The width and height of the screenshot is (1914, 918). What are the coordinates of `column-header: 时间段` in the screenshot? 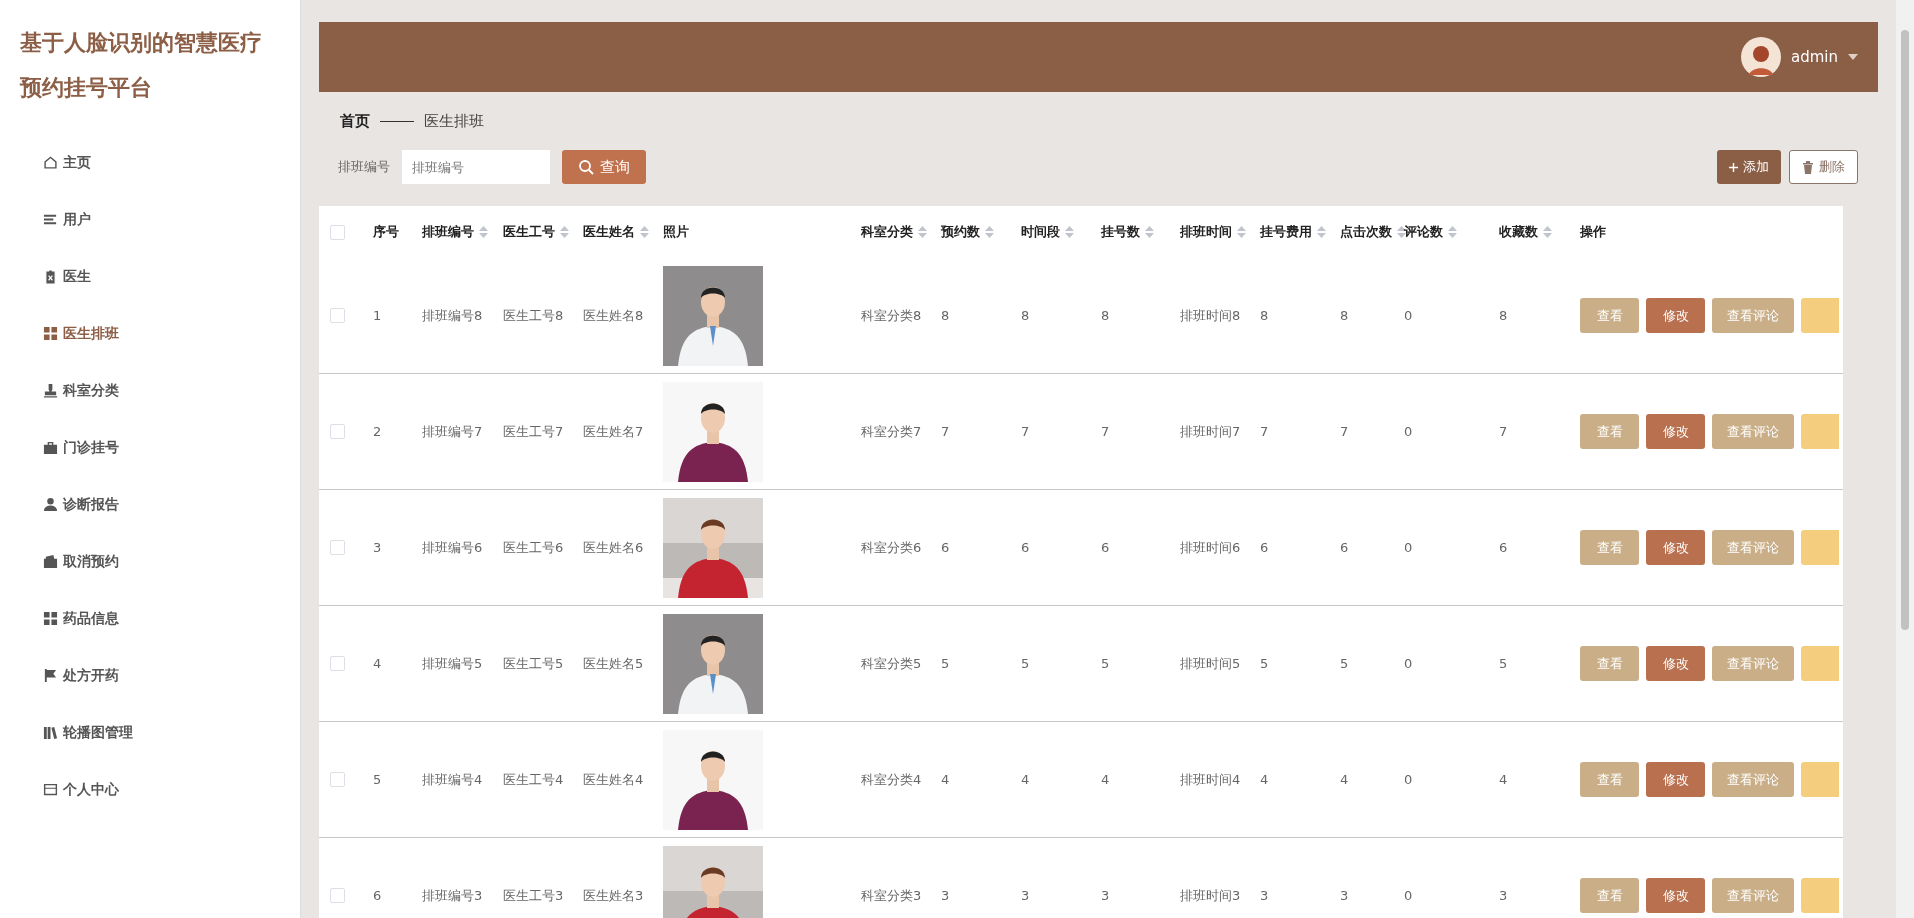 It's located at (1040, 232).